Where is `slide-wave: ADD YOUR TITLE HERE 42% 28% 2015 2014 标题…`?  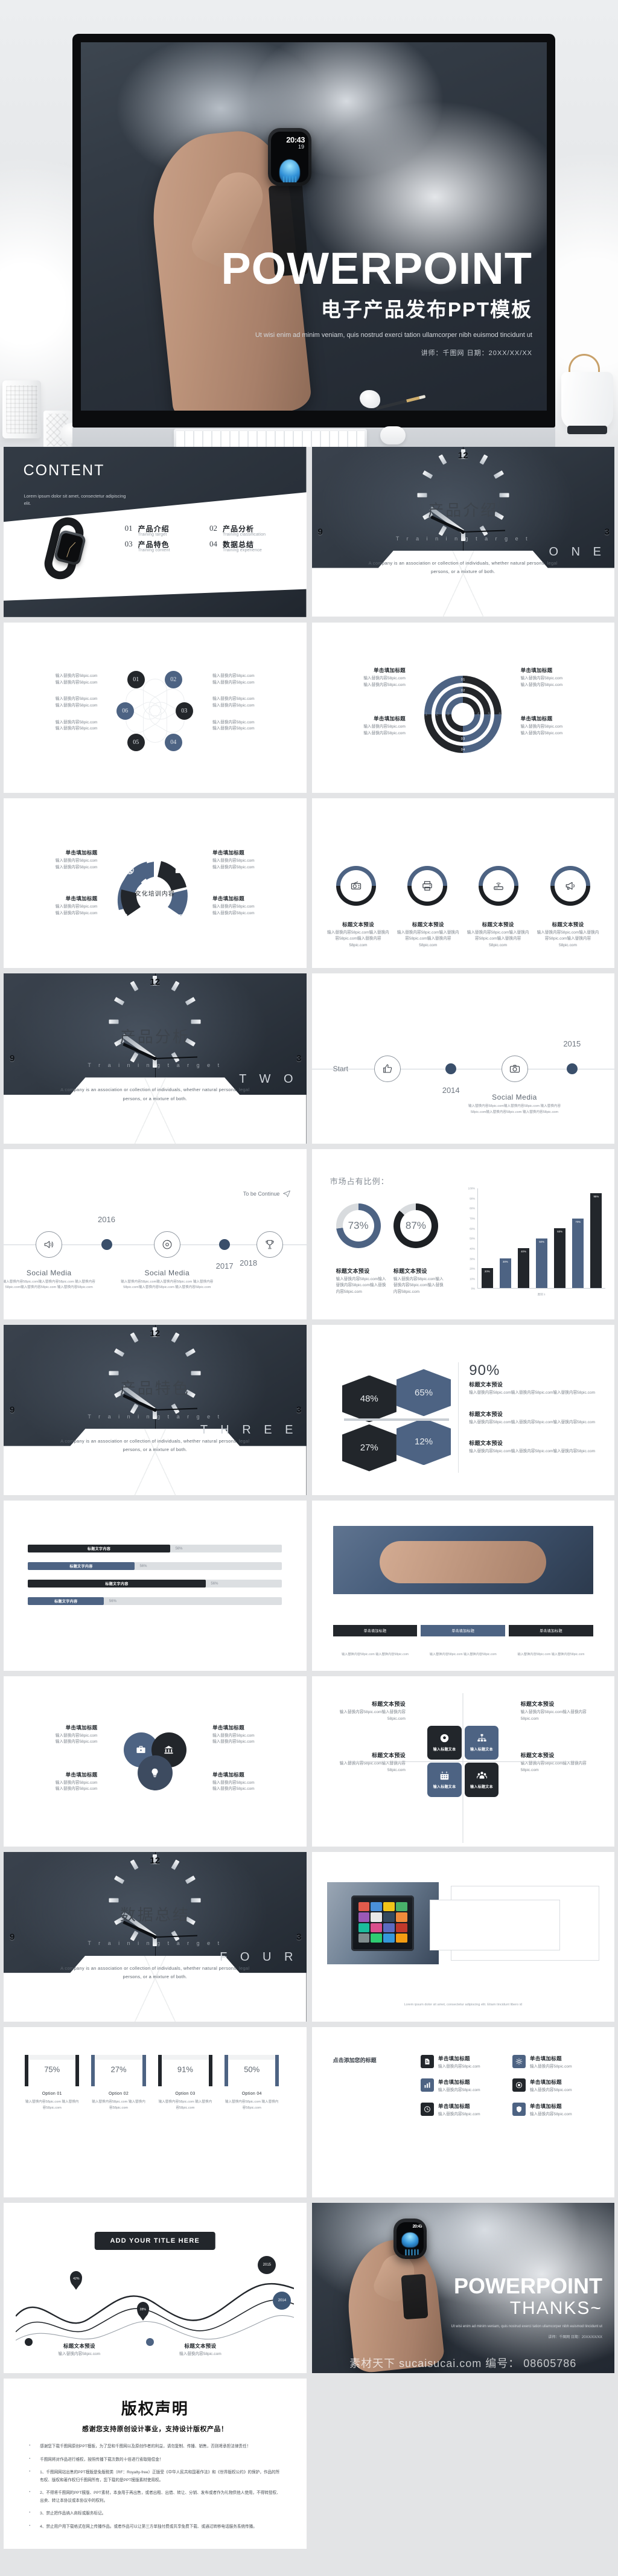
slide-wave: ADD YOUR TITLE HERE 42% 28% 2015 2014 标题… is located at coordinates (156, 2288).